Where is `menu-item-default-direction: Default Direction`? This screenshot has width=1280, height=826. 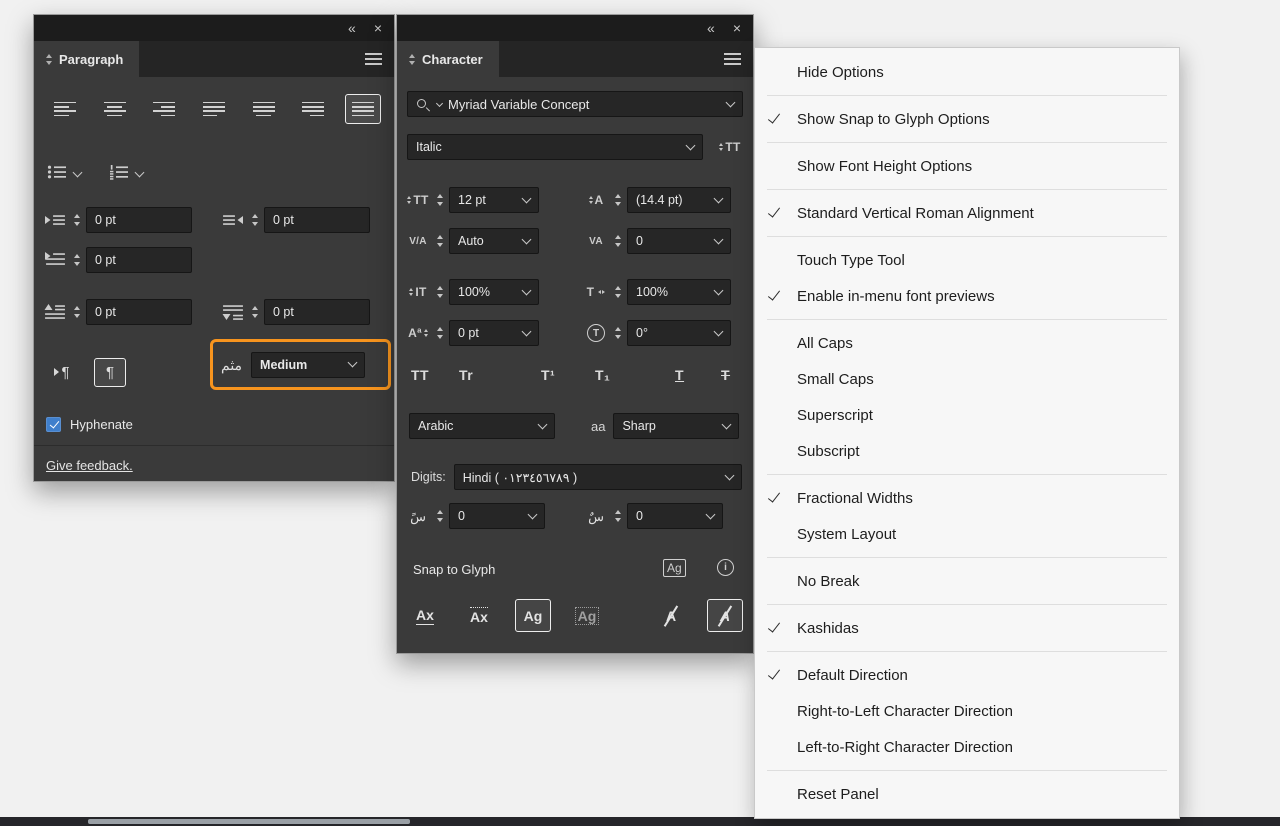 menu-item-default-direction: Default Direction is located at coordinates (967, 675).